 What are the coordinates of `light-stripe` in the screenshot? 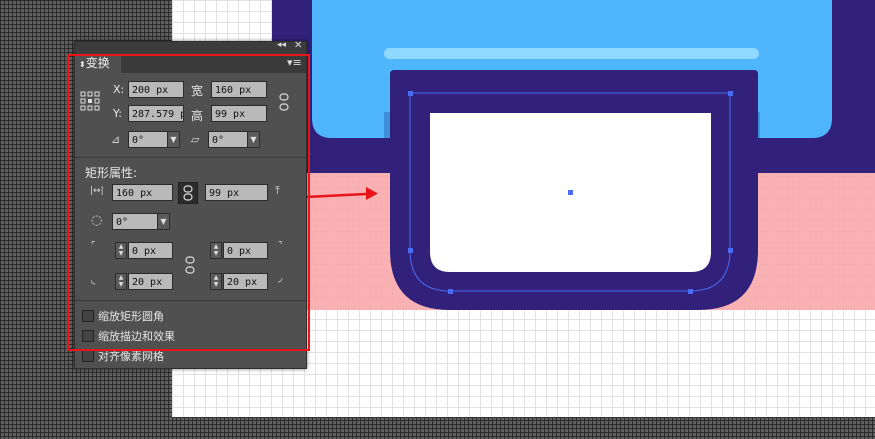 It's located at (571, 53).